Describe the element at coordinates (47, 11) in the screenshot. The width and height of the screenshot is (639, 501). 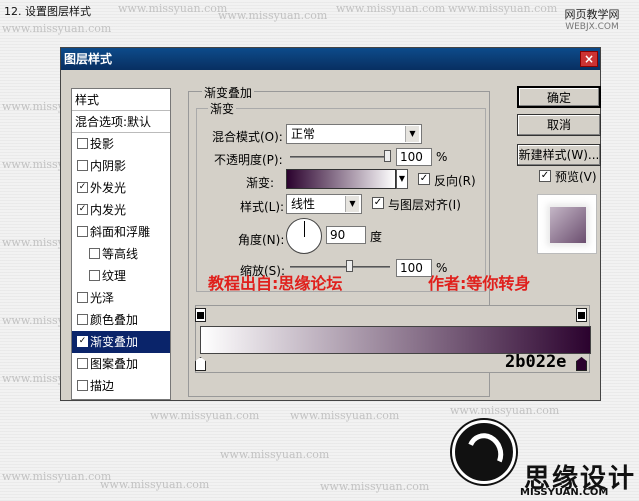
I see `step-label: 12. 设置图层样式` at that location.